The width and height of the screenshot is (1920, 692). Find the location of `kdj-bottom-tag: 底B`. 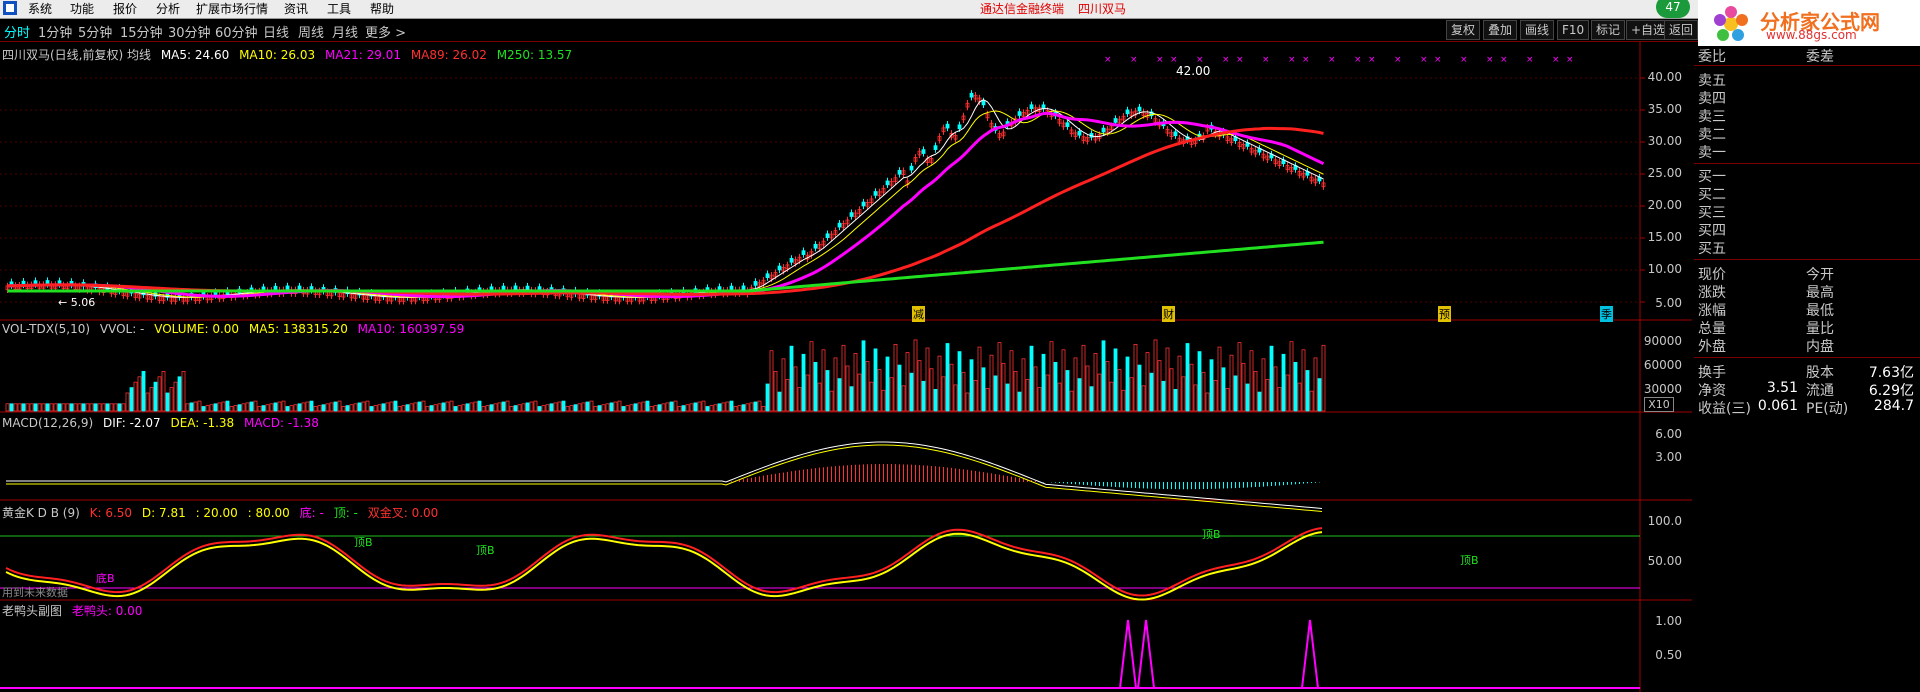

kdj-bottom-tag: 底B is located at coordinates (105, 578).